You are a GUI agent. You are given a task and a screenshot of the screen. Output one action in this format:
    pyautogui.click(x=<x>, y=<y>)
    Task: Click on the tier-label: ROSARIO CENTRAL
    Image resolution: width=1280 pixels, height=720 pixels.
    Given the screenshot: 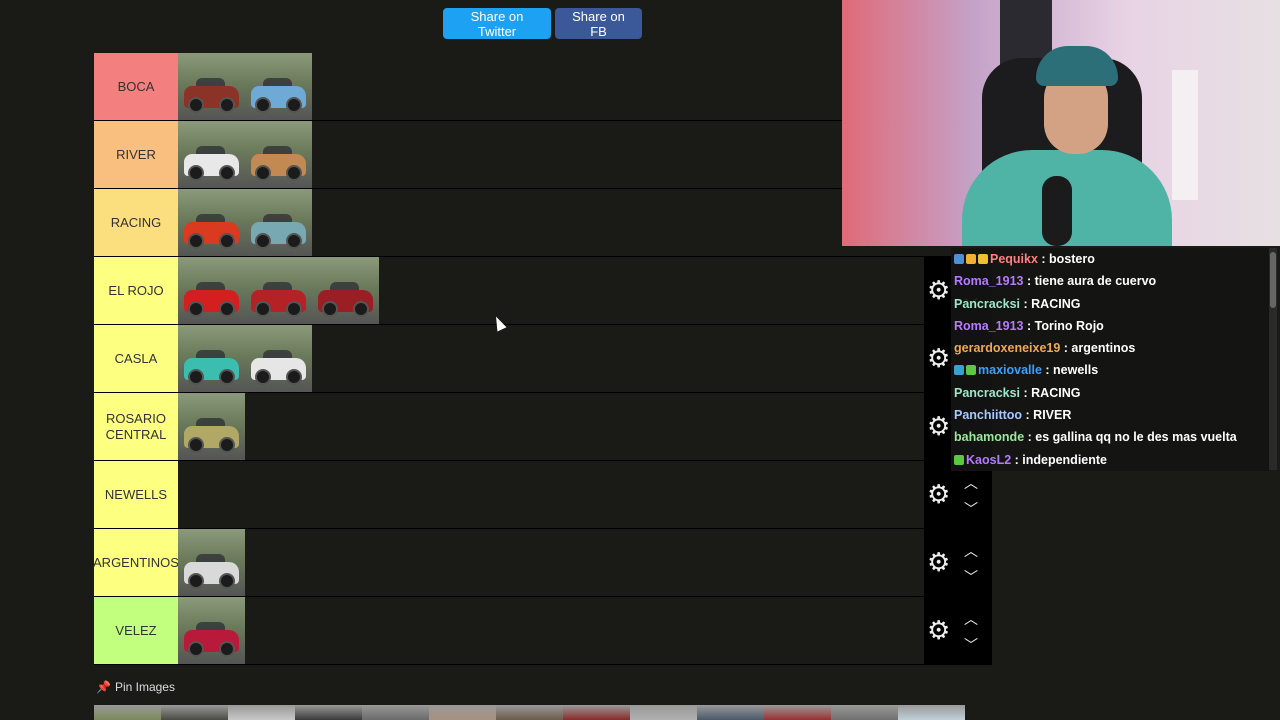 What is the action you would take?
    pyautogui.click(x=136, y=426)
    